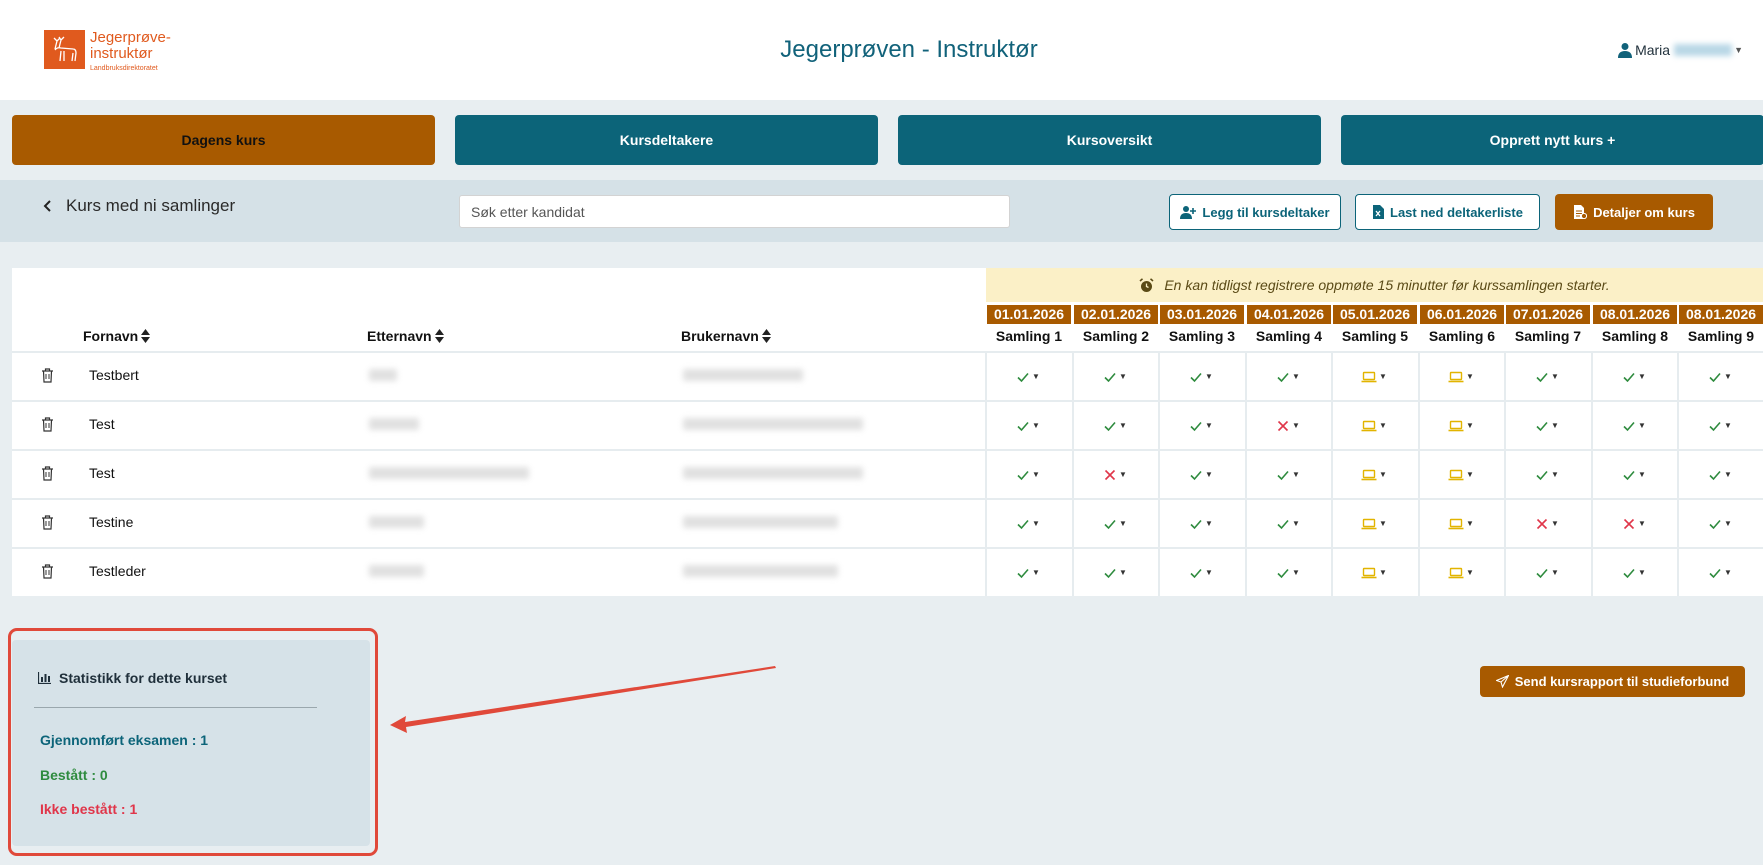 The image size is (1763, 865). I want to click on send-report-label: Send kursrapport til studieforbund, so click(1622, 681).